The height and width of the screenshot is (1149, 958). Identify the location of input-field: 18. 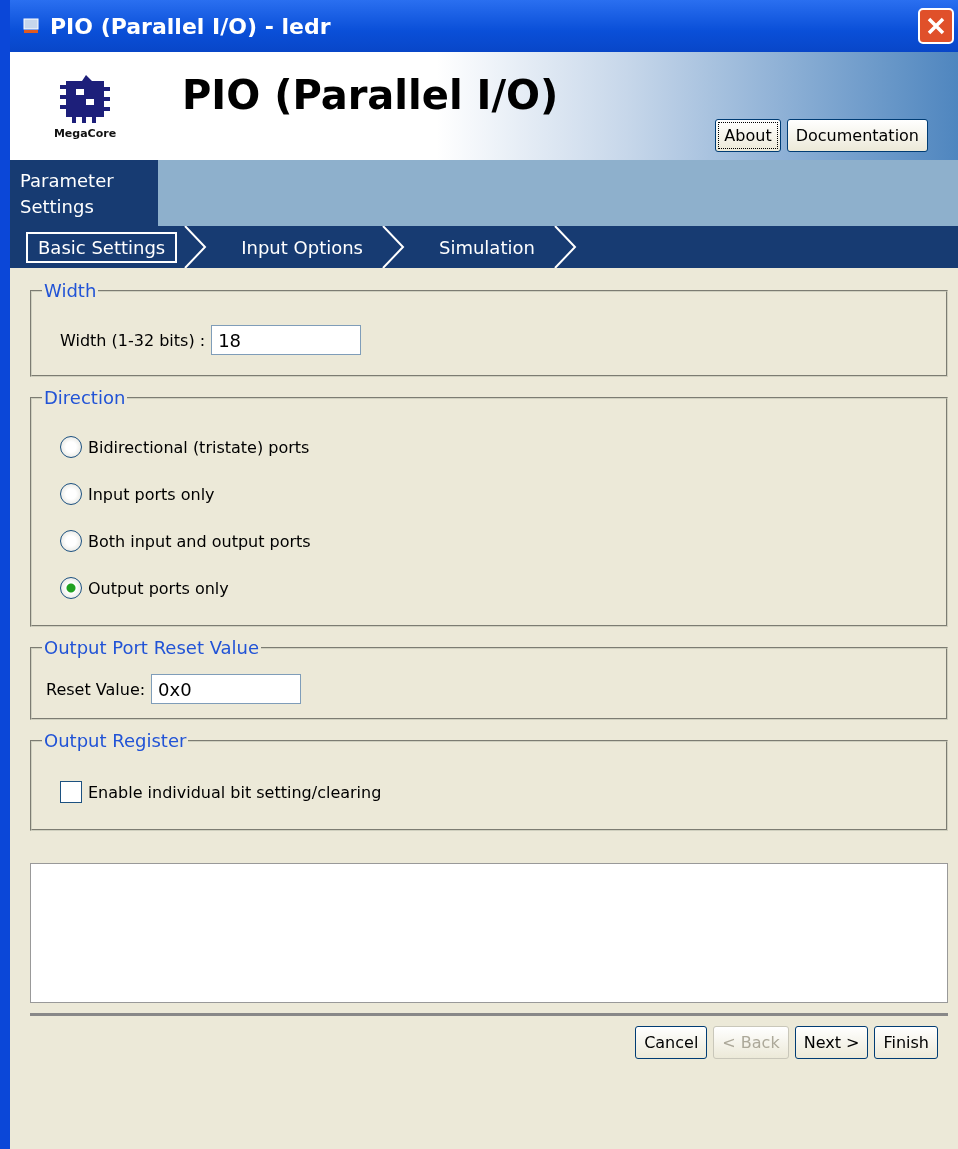
(286, 340).